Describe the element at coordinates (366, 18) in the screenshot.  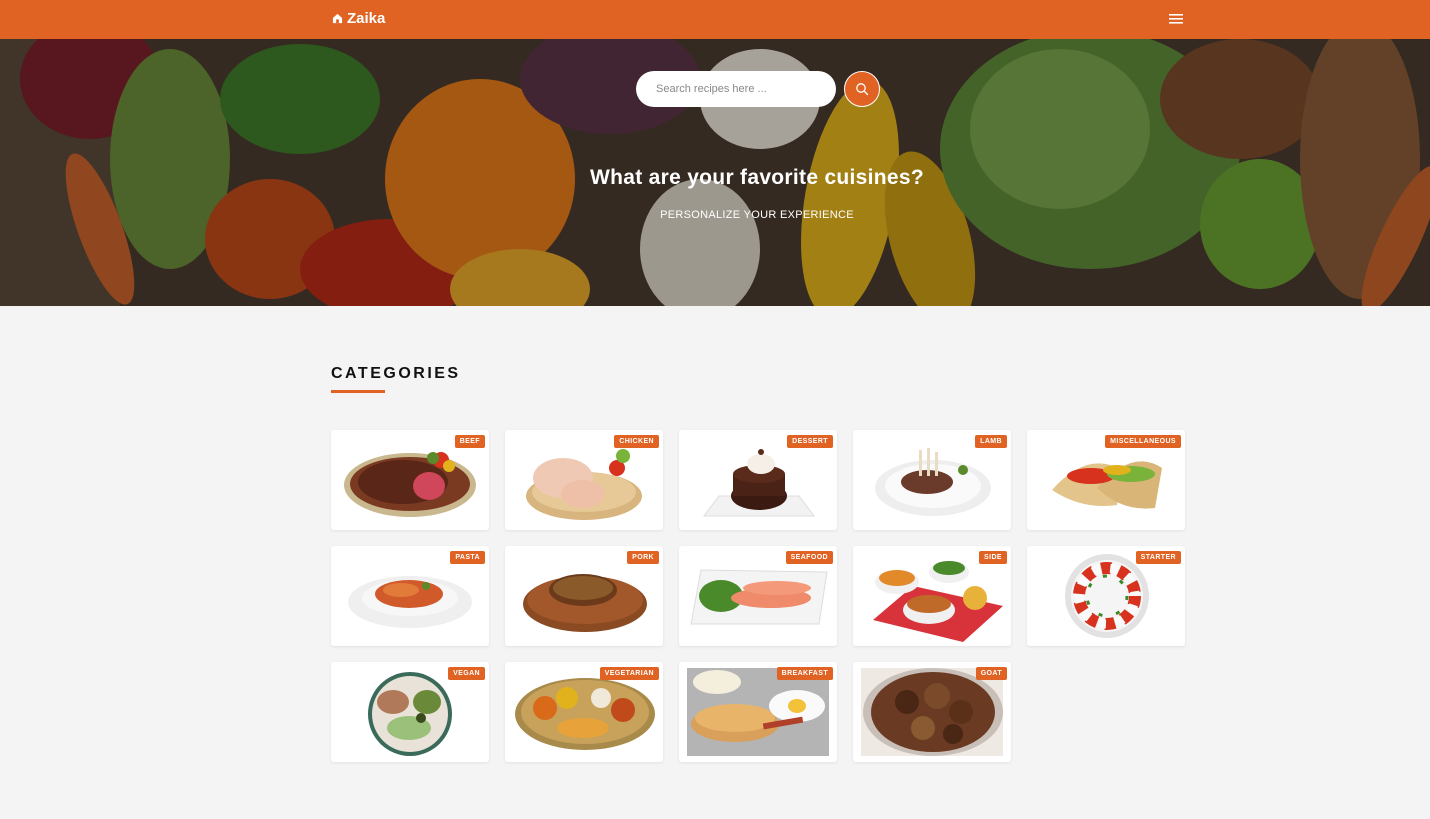
I see `brand-name: Zaika` at that location.